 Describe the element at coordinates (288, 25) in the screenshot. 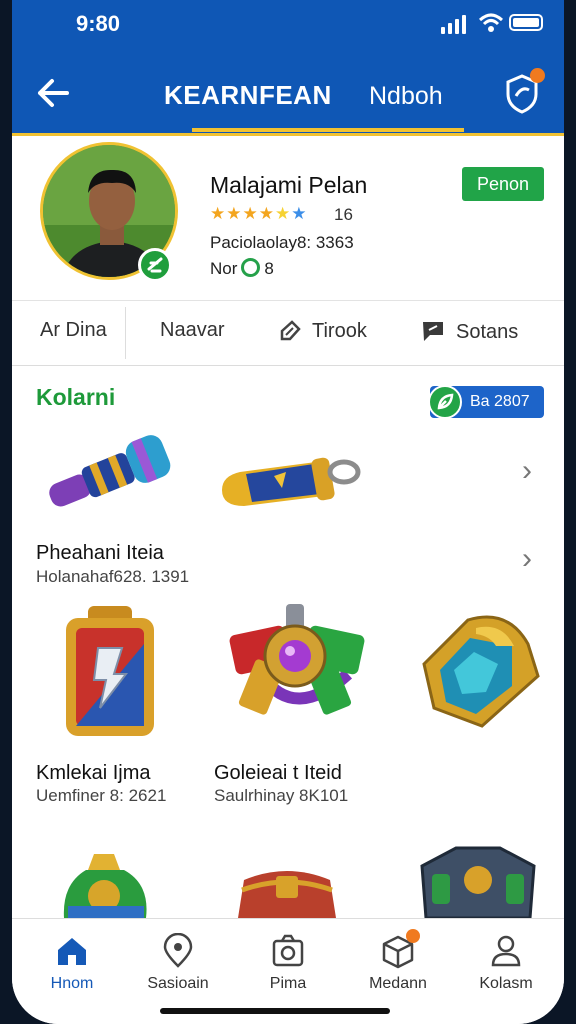

I see `status-bar: 9:80` at that location.